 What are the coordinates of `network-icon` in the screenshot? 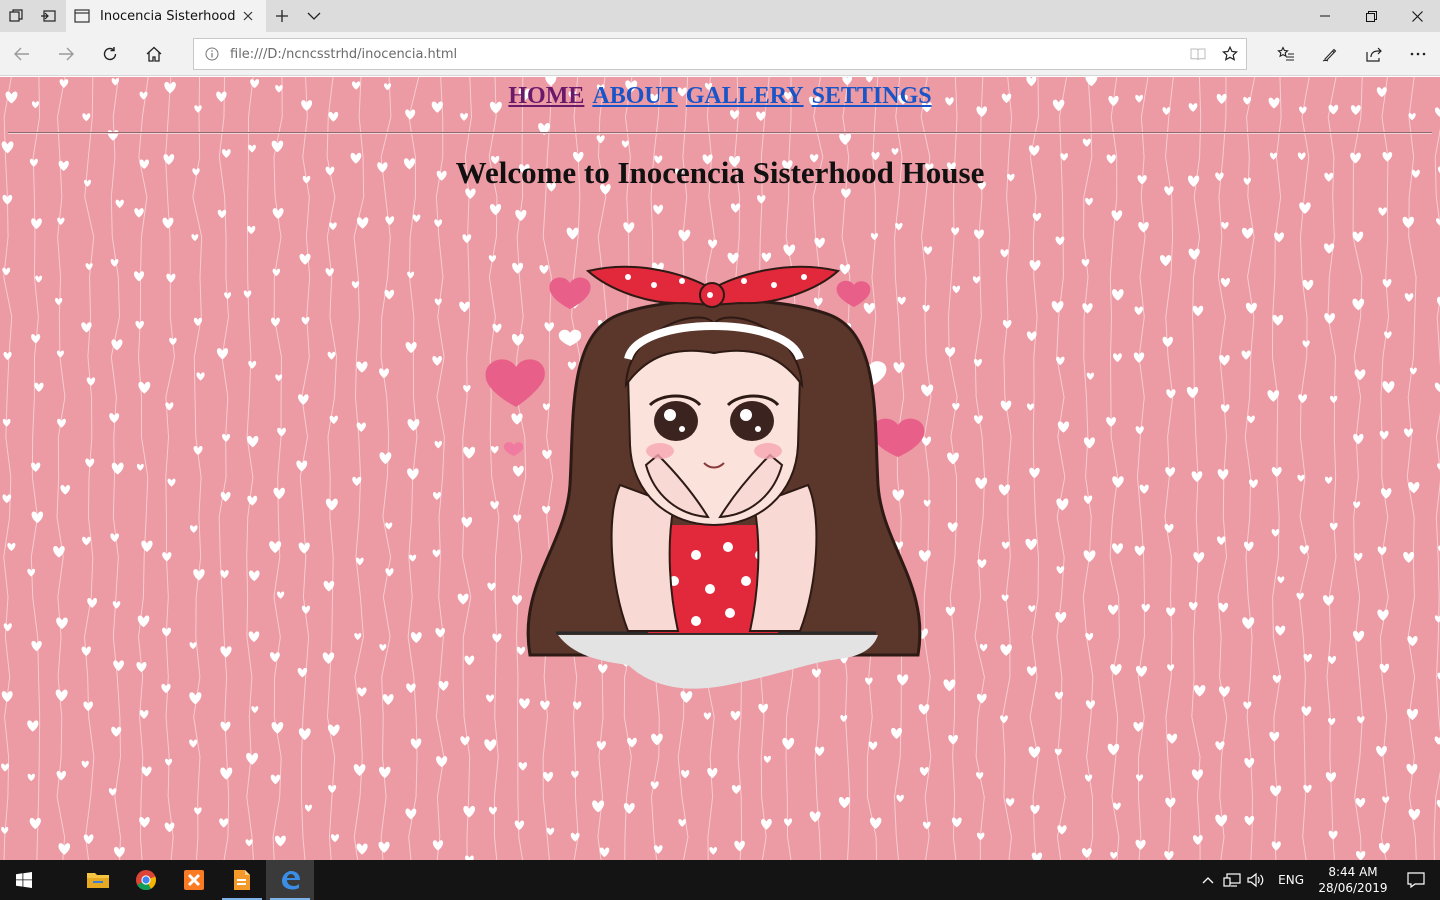 It's located at (1232, 880).